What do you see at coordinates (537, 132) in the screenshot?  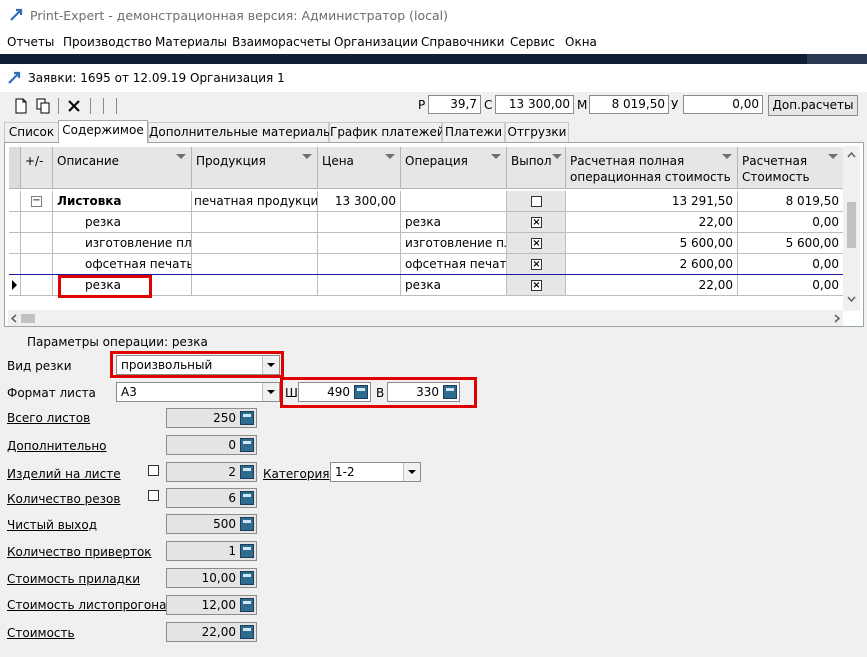 I see `tab-shipments: Отгрузки` at bounding box center [537, 132].